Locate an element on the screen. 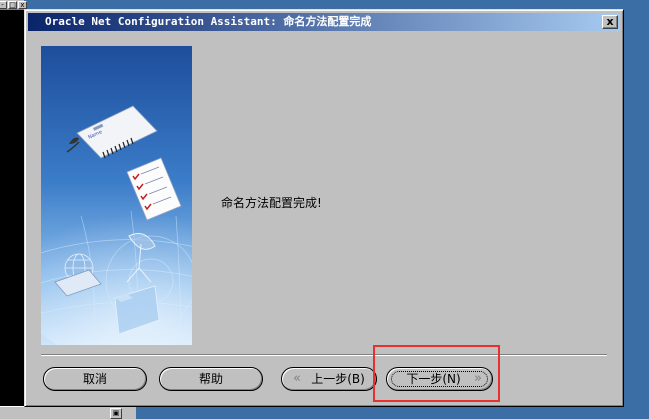  cancel-button: 取消 is located at coordinates (95, 379).